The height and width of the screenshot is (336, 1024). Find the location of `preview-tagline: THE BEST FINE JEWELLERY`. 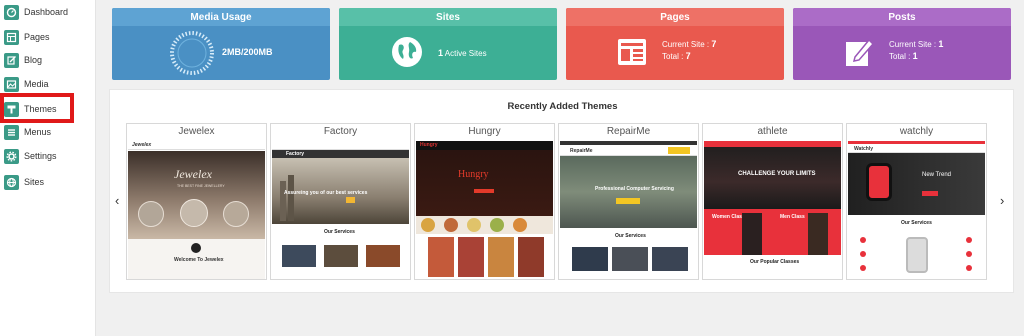

preview-tagline: THE BEST FINE JEWELLERY is located at coordinates (201, 186).